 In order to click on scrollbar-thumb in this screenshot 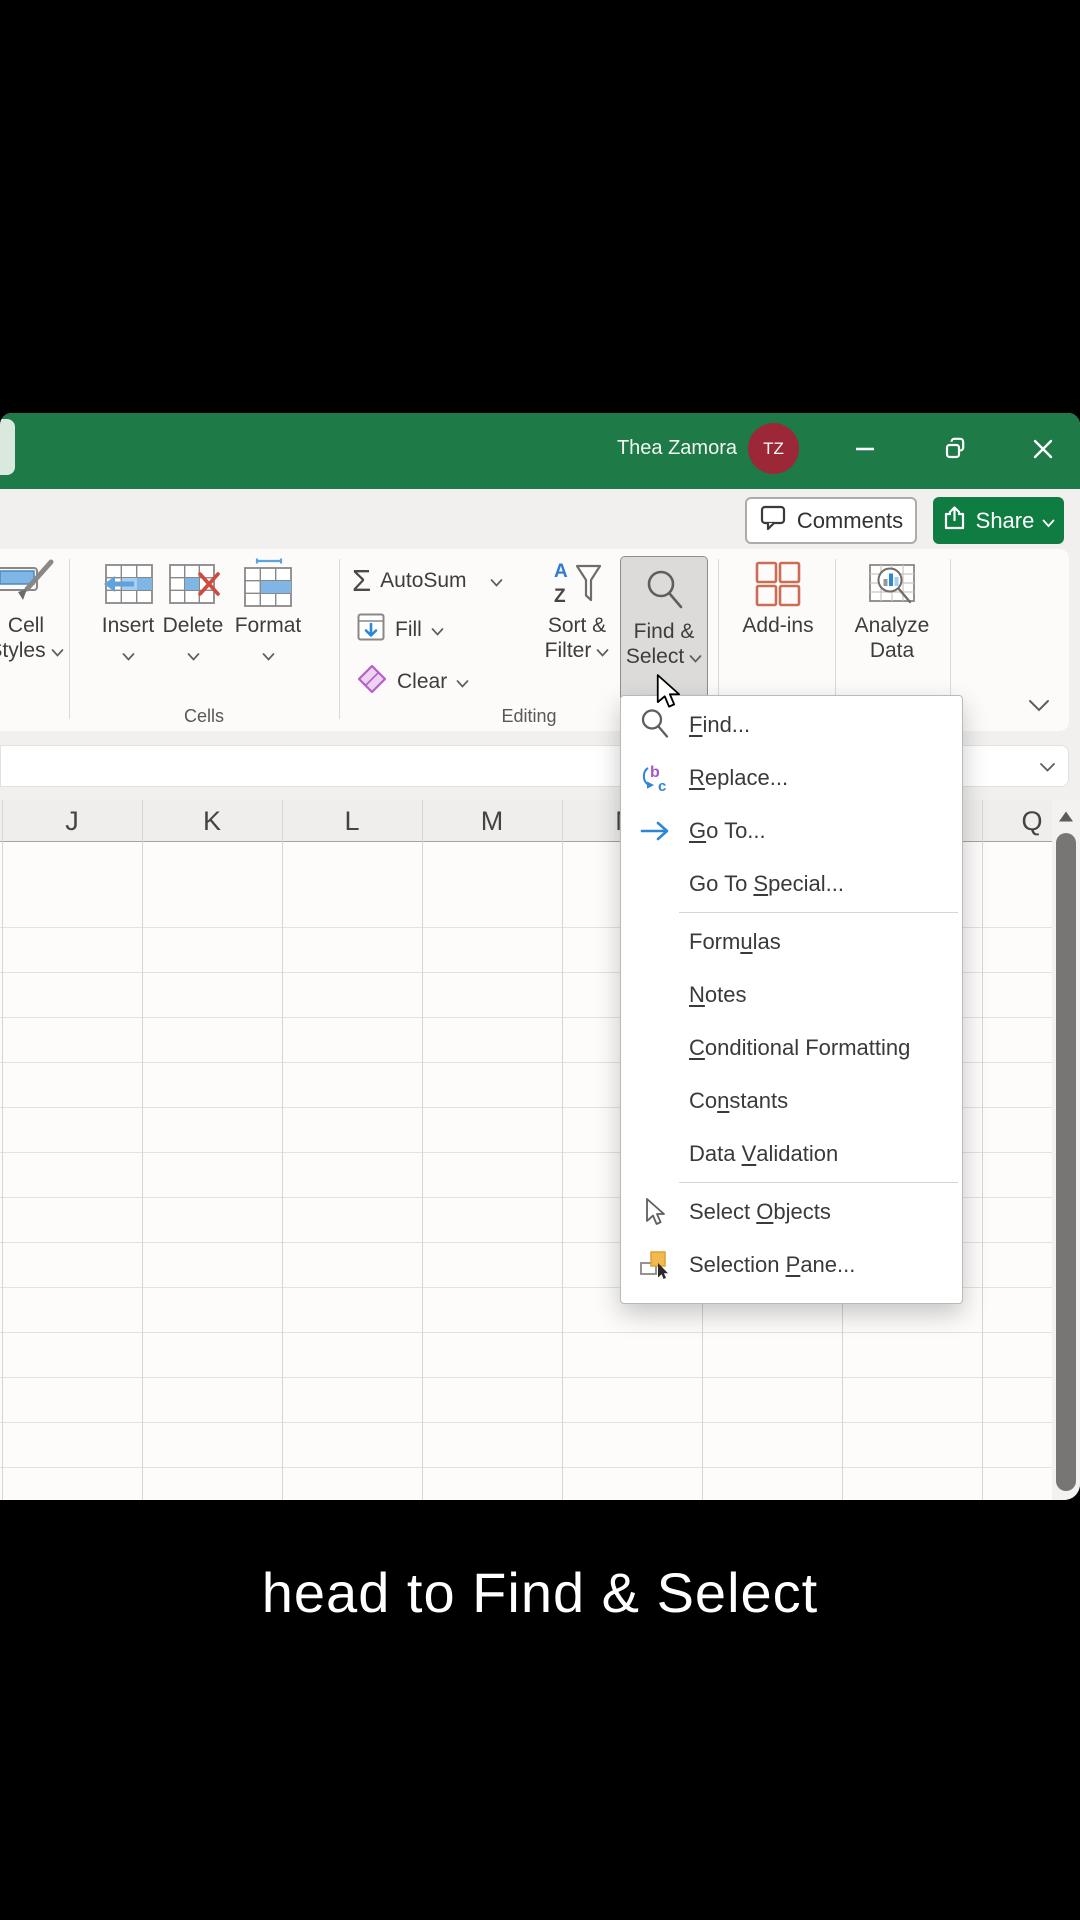, I will do `click(1066, 1162)`.